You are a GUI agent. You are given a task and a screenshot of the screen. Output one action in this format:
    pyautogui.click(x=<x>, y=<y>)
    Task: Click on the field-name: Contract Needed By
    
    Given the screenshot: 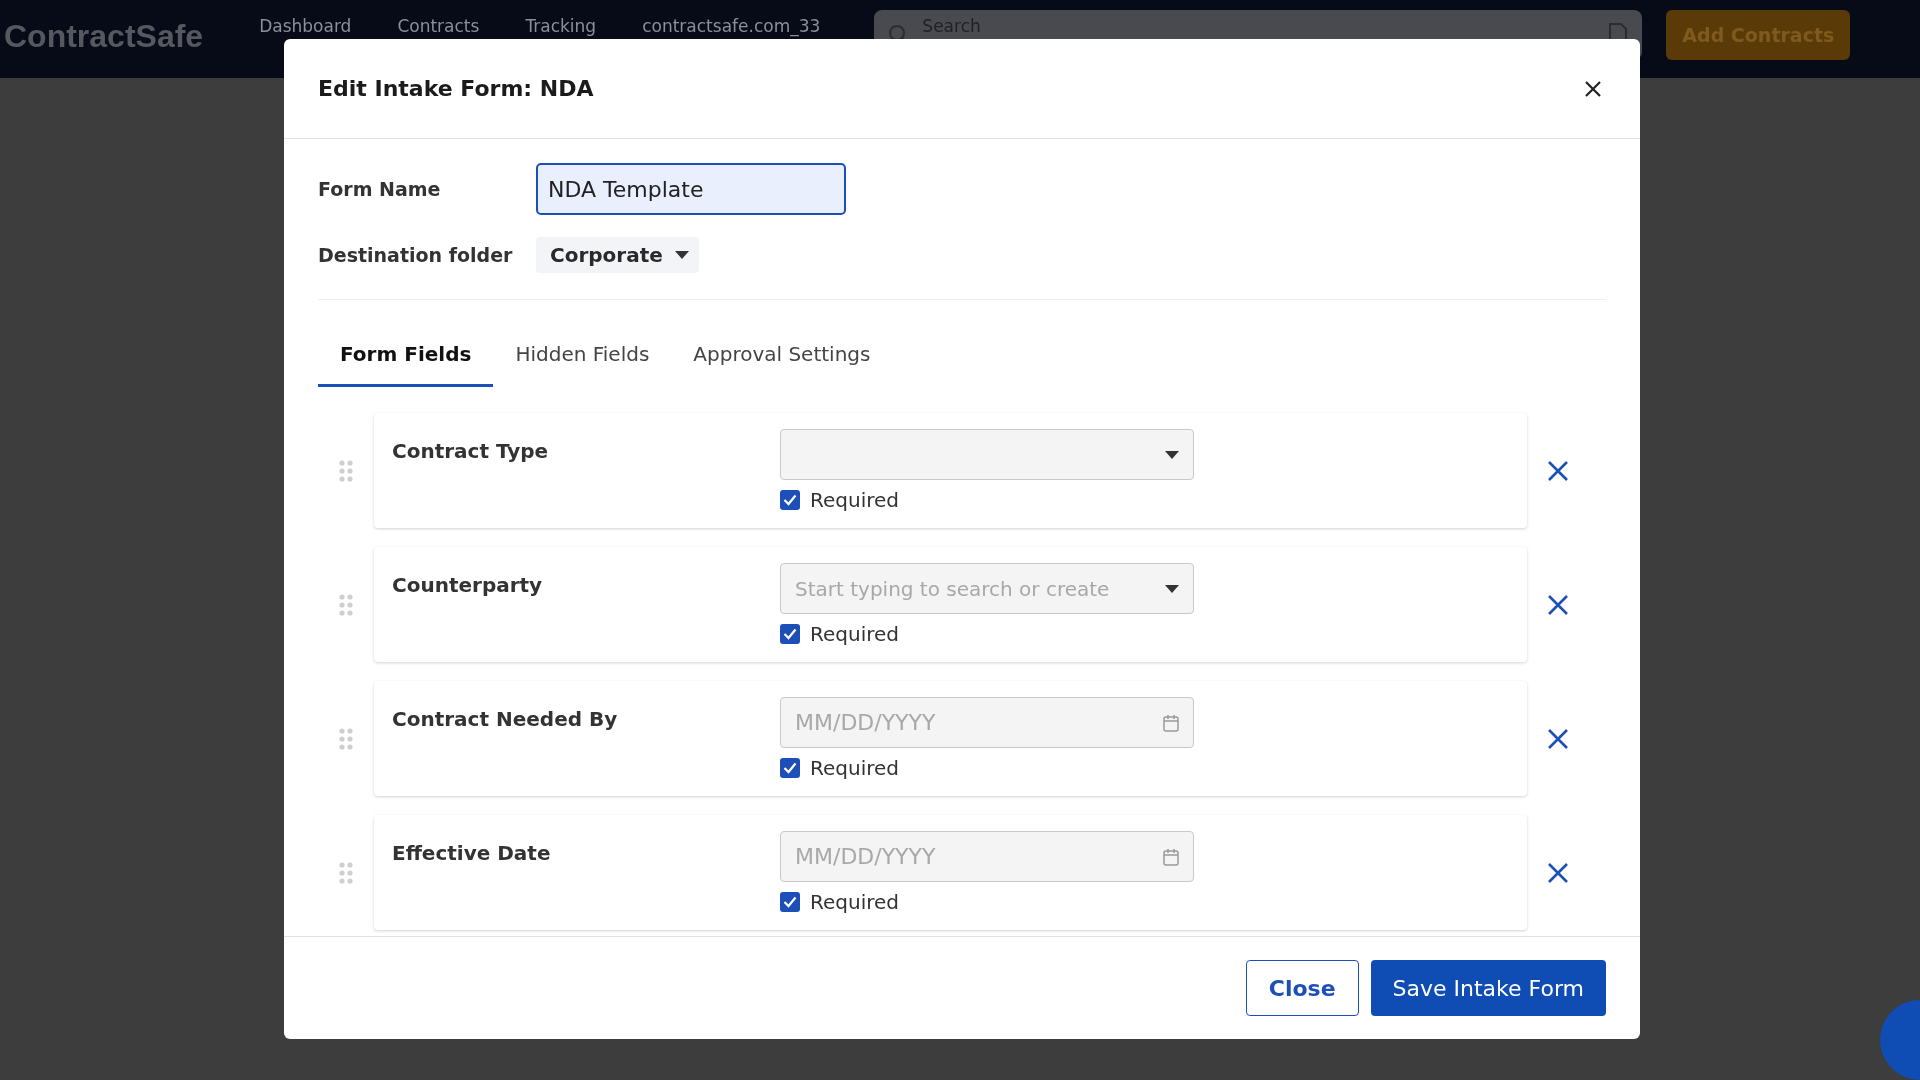 What is the action you would take?
    pyautogui.click(x=505, y=719)
    